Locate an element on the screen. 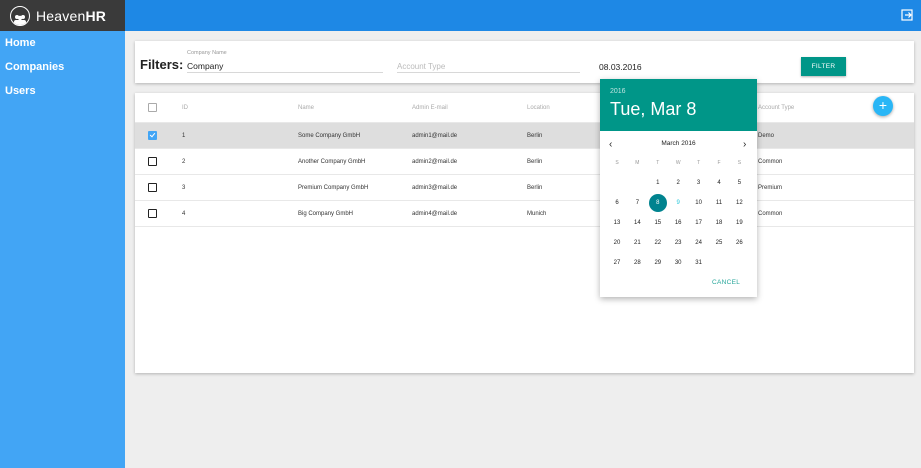 The height and width of the screenshot is (468, 921). calendar-day: 9 is located at coordinates (678, 203).